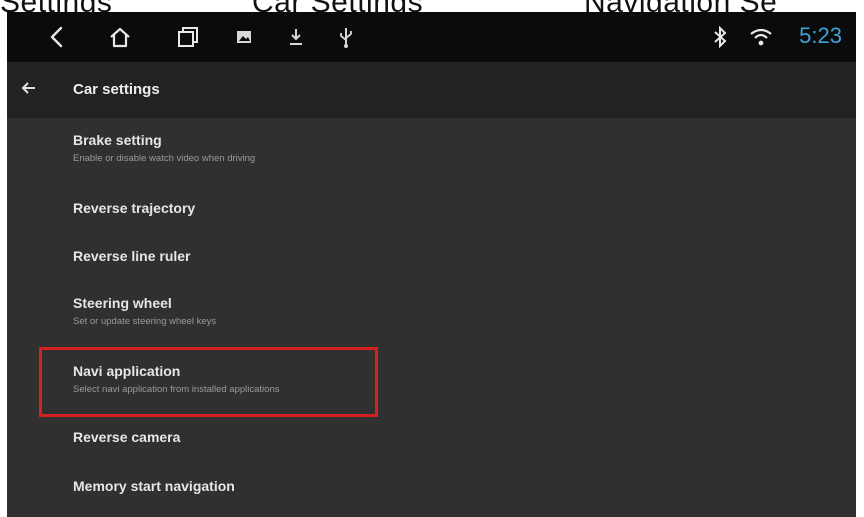 This screenshot has width=864, height=517. I want to click on status-bar: 5:23, so click(431, 37).